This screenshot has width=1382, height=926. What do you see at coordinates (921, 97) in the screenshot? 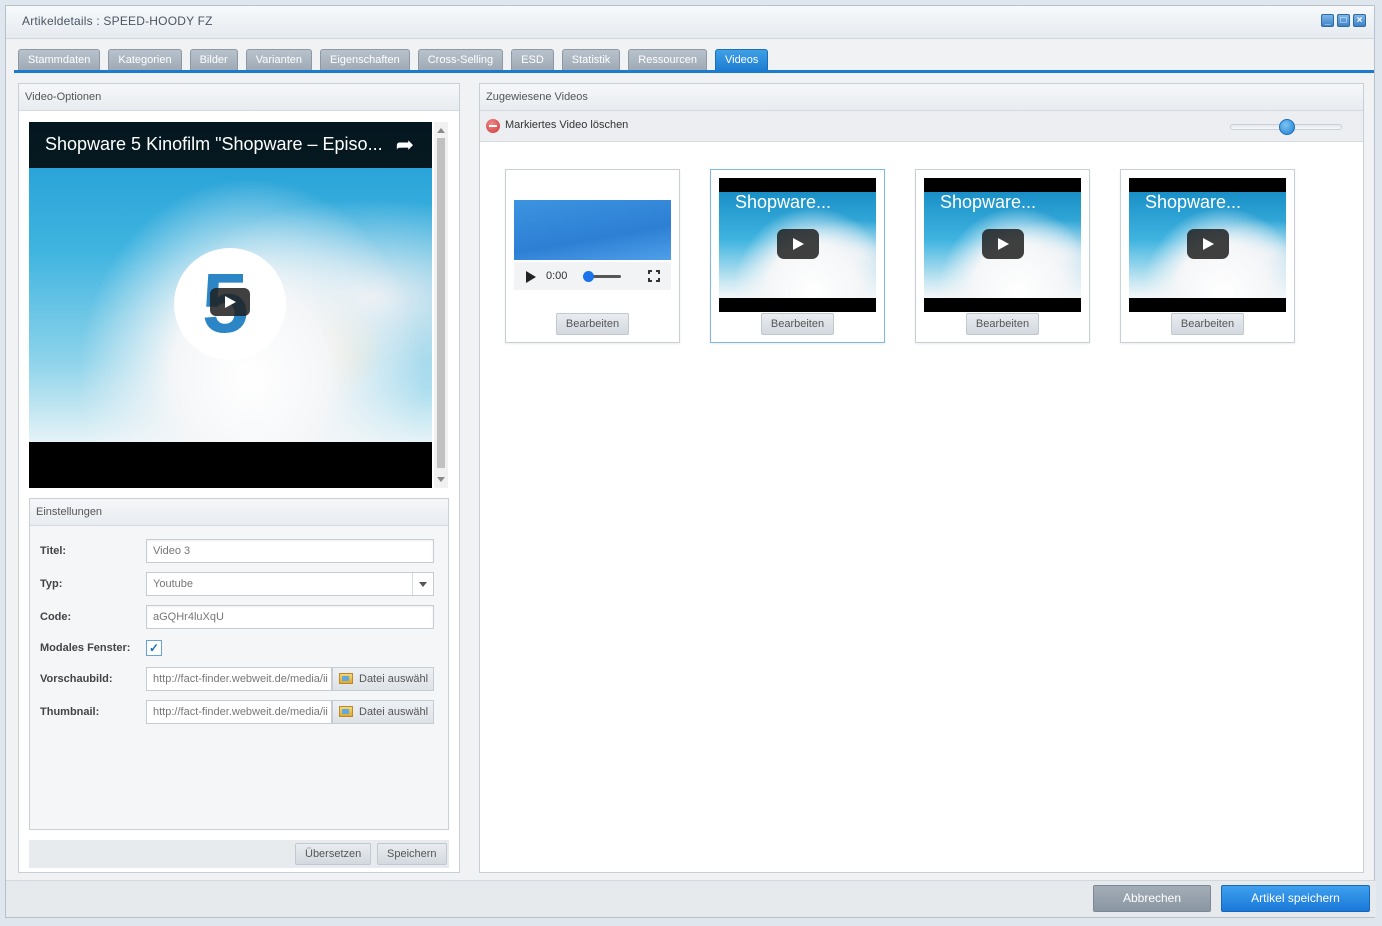
I see `assigned-videos-header: Zugewiesene Videos` at bounding box center [921, 97].